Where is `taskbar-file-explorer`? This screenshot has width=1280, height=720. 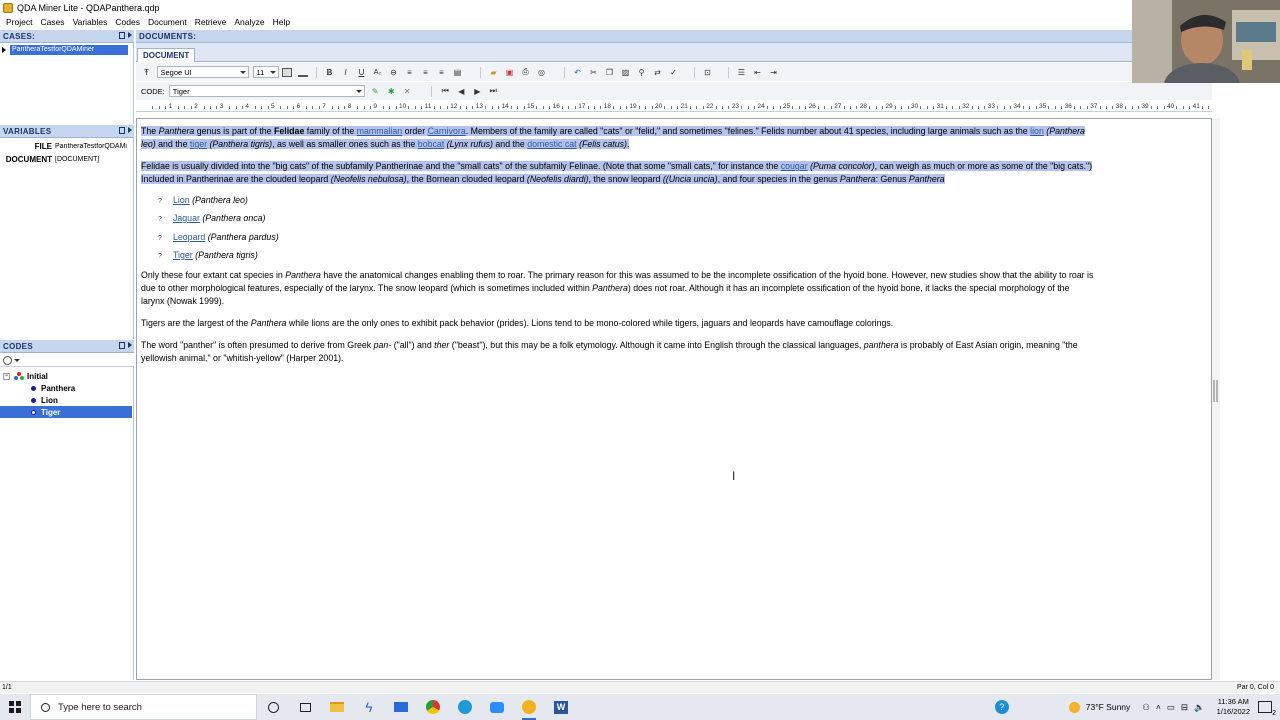 taskbar-file-explorer is located at coordinates (337, 707).